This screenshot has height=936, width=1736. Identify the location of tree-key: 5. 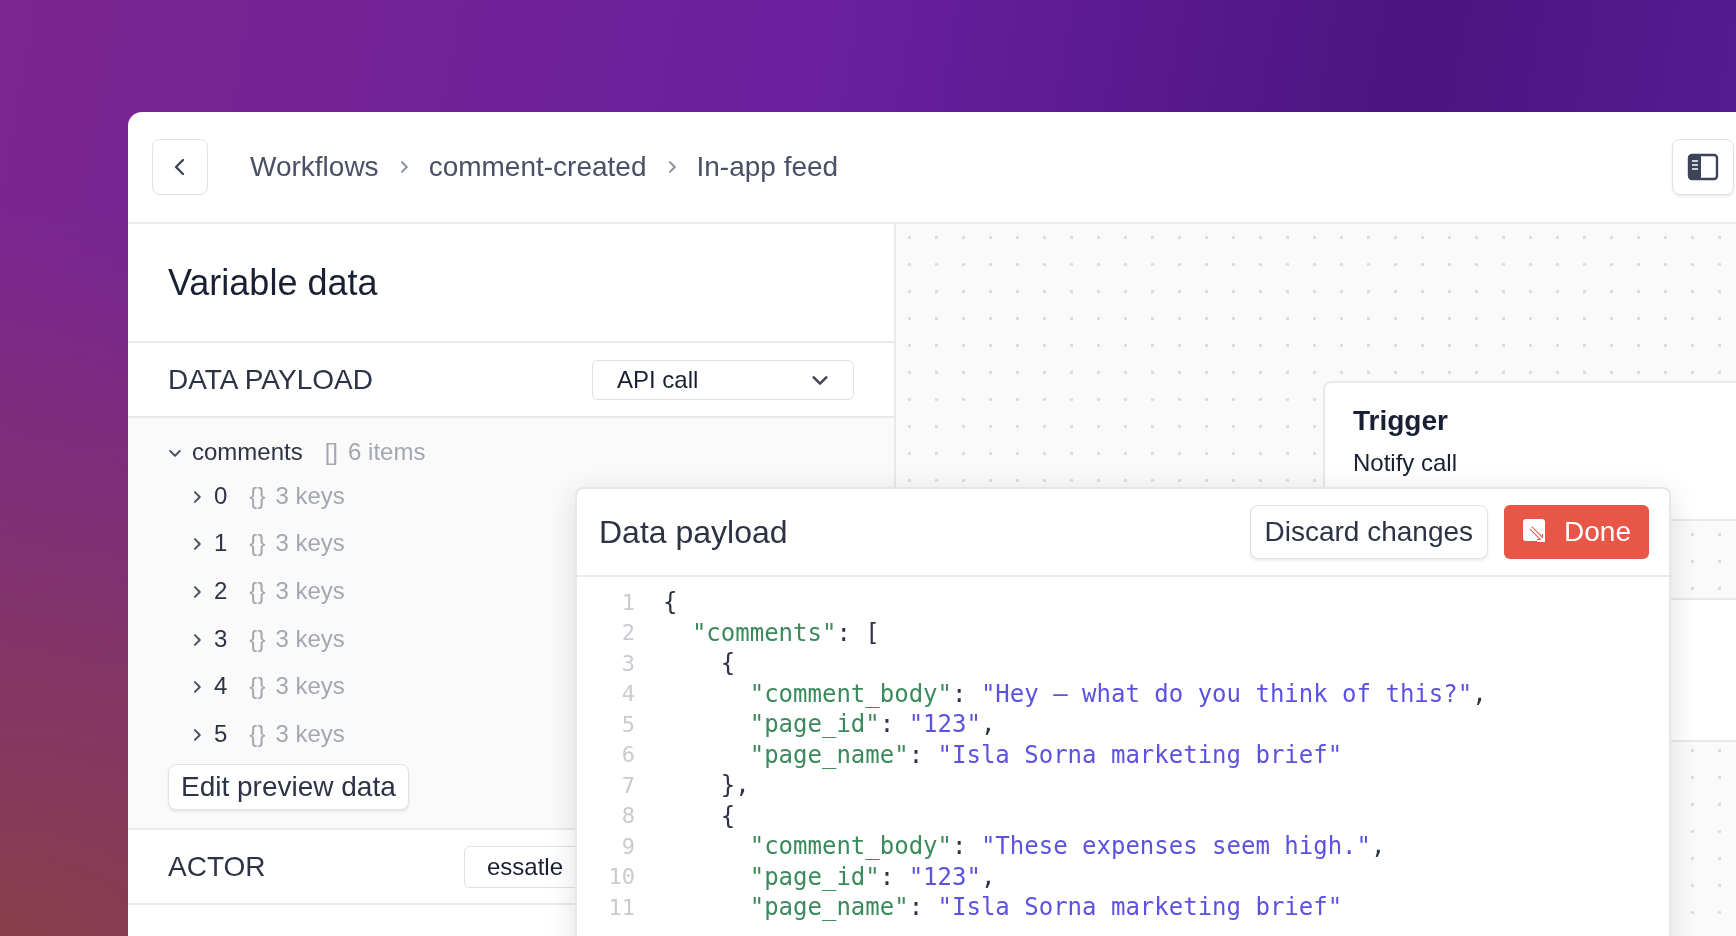
(221, 733).